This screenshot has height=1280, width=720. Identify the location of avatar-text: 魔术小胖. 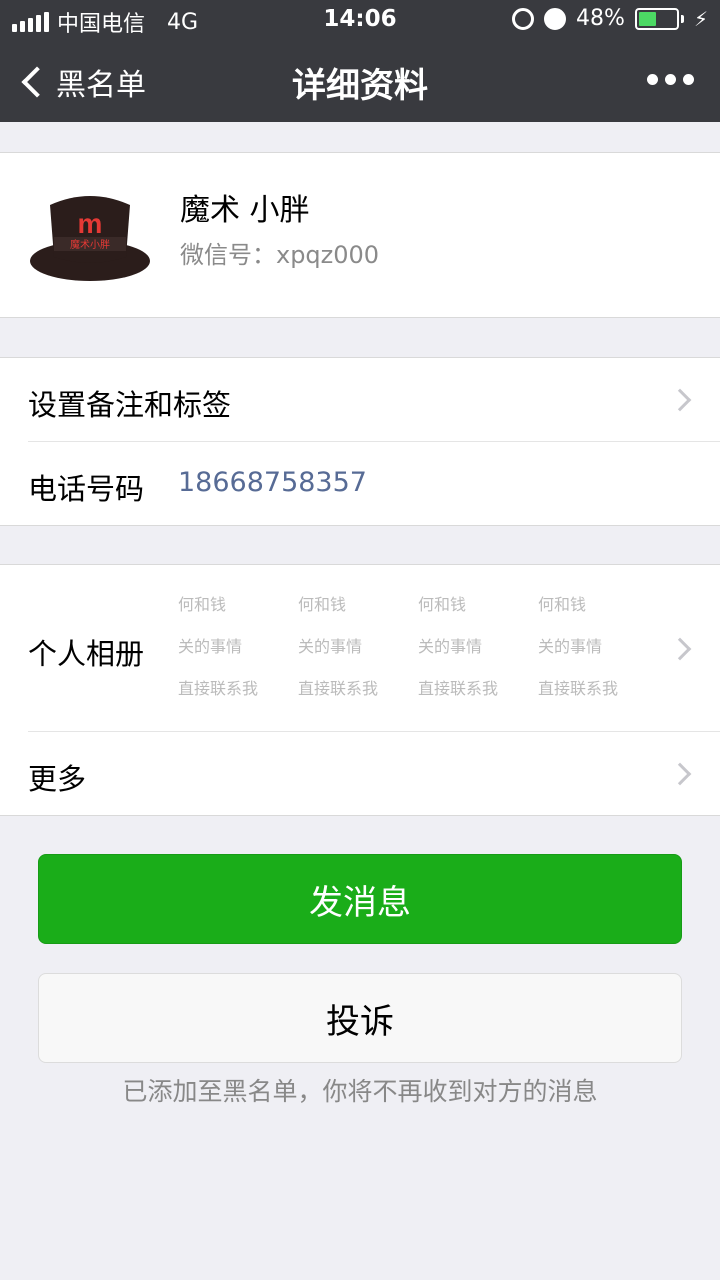
(90, 244).